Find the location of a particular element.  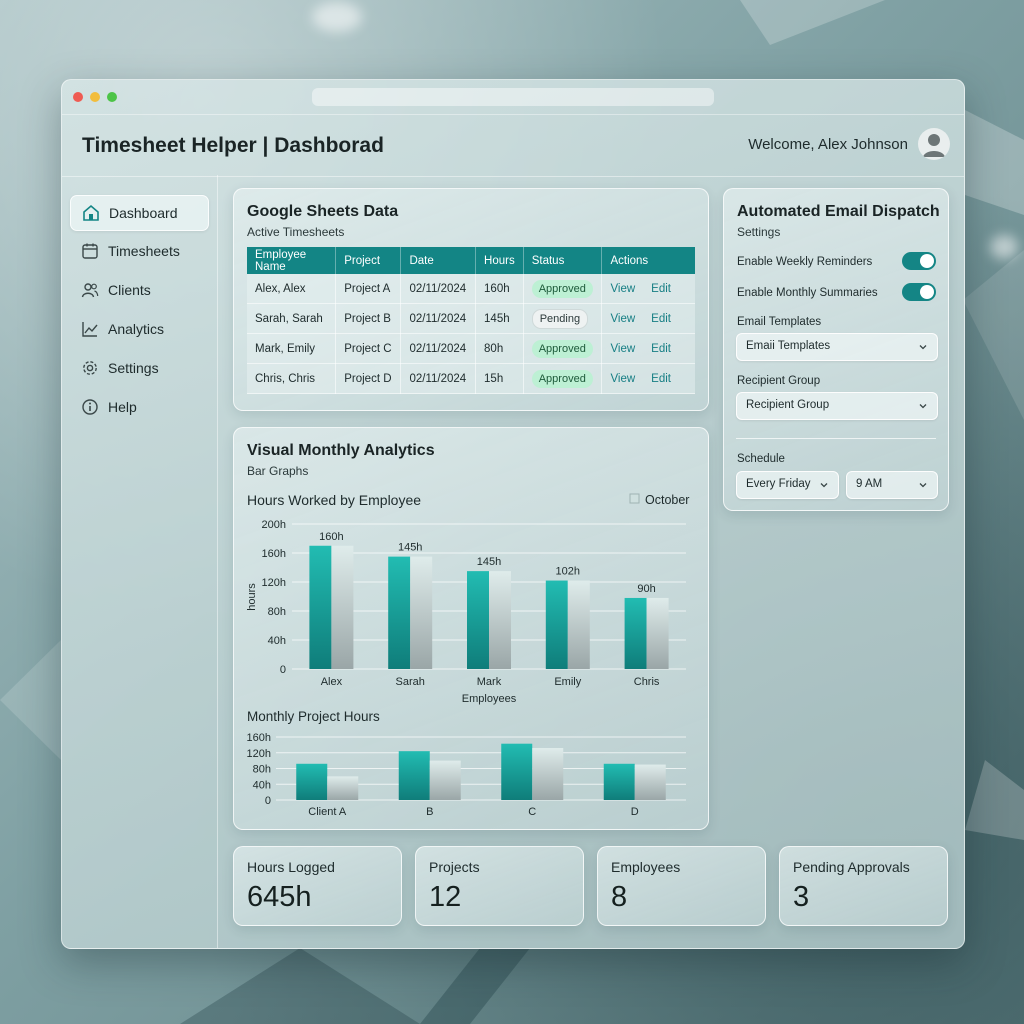

divider is located at coordinates (836, 438).